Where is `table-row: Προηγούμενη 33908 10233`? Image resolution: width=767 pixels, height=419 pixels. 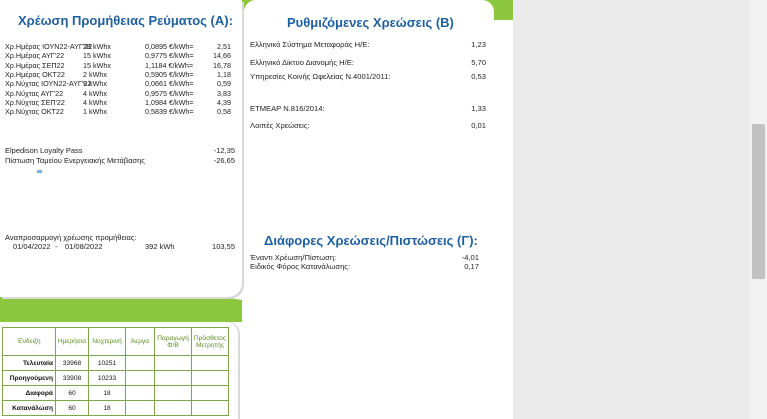 table-row: Προηγούμενη 33908 10233 is located at coordinates (115, 378).